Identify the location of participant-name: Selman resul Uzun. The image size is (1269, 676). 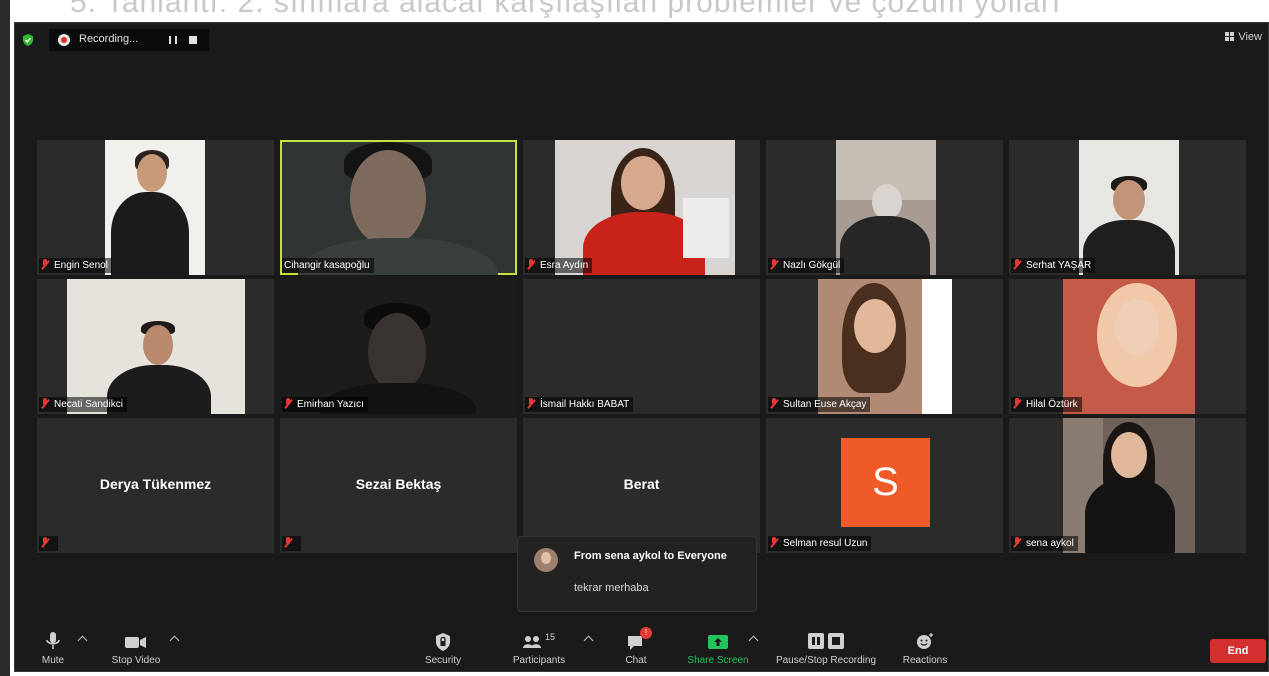
(825, 543).